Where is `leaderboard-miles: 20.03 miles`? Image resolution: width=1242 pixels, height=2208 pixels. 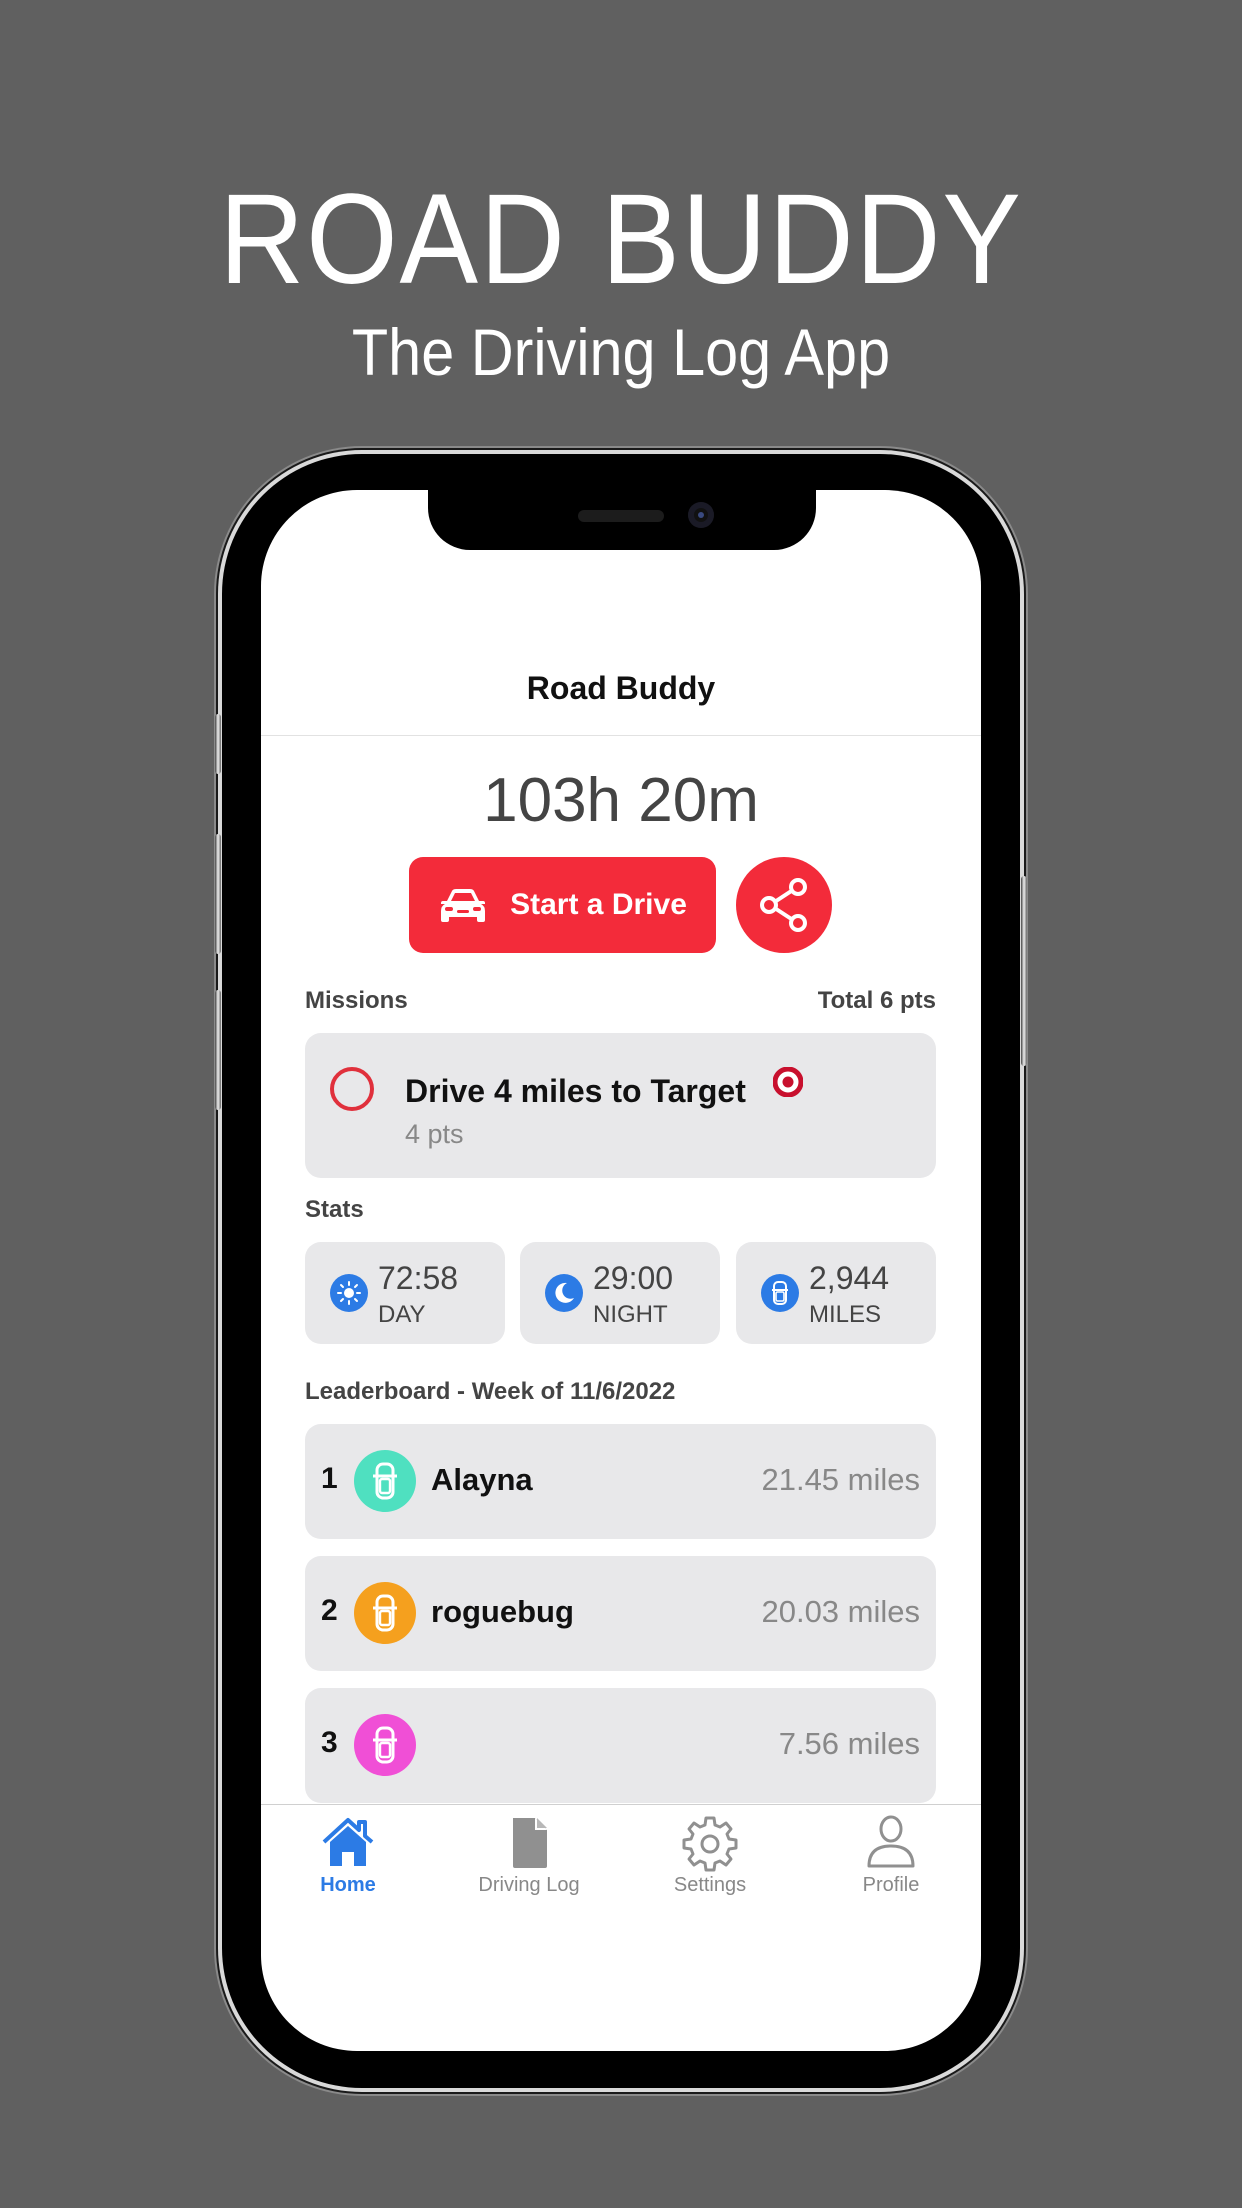
leaderboard-miles: 20.03 miles is located at coordinates (840, 1611).